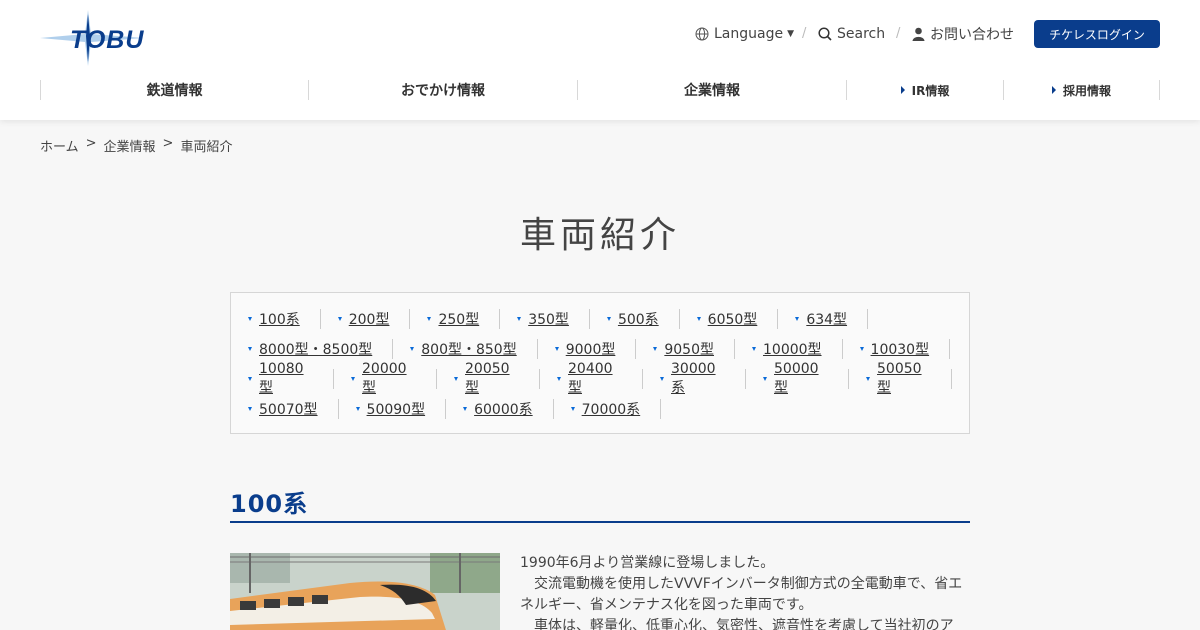  I want to click on nav-label: おでかけ情報, so click(443, 91).